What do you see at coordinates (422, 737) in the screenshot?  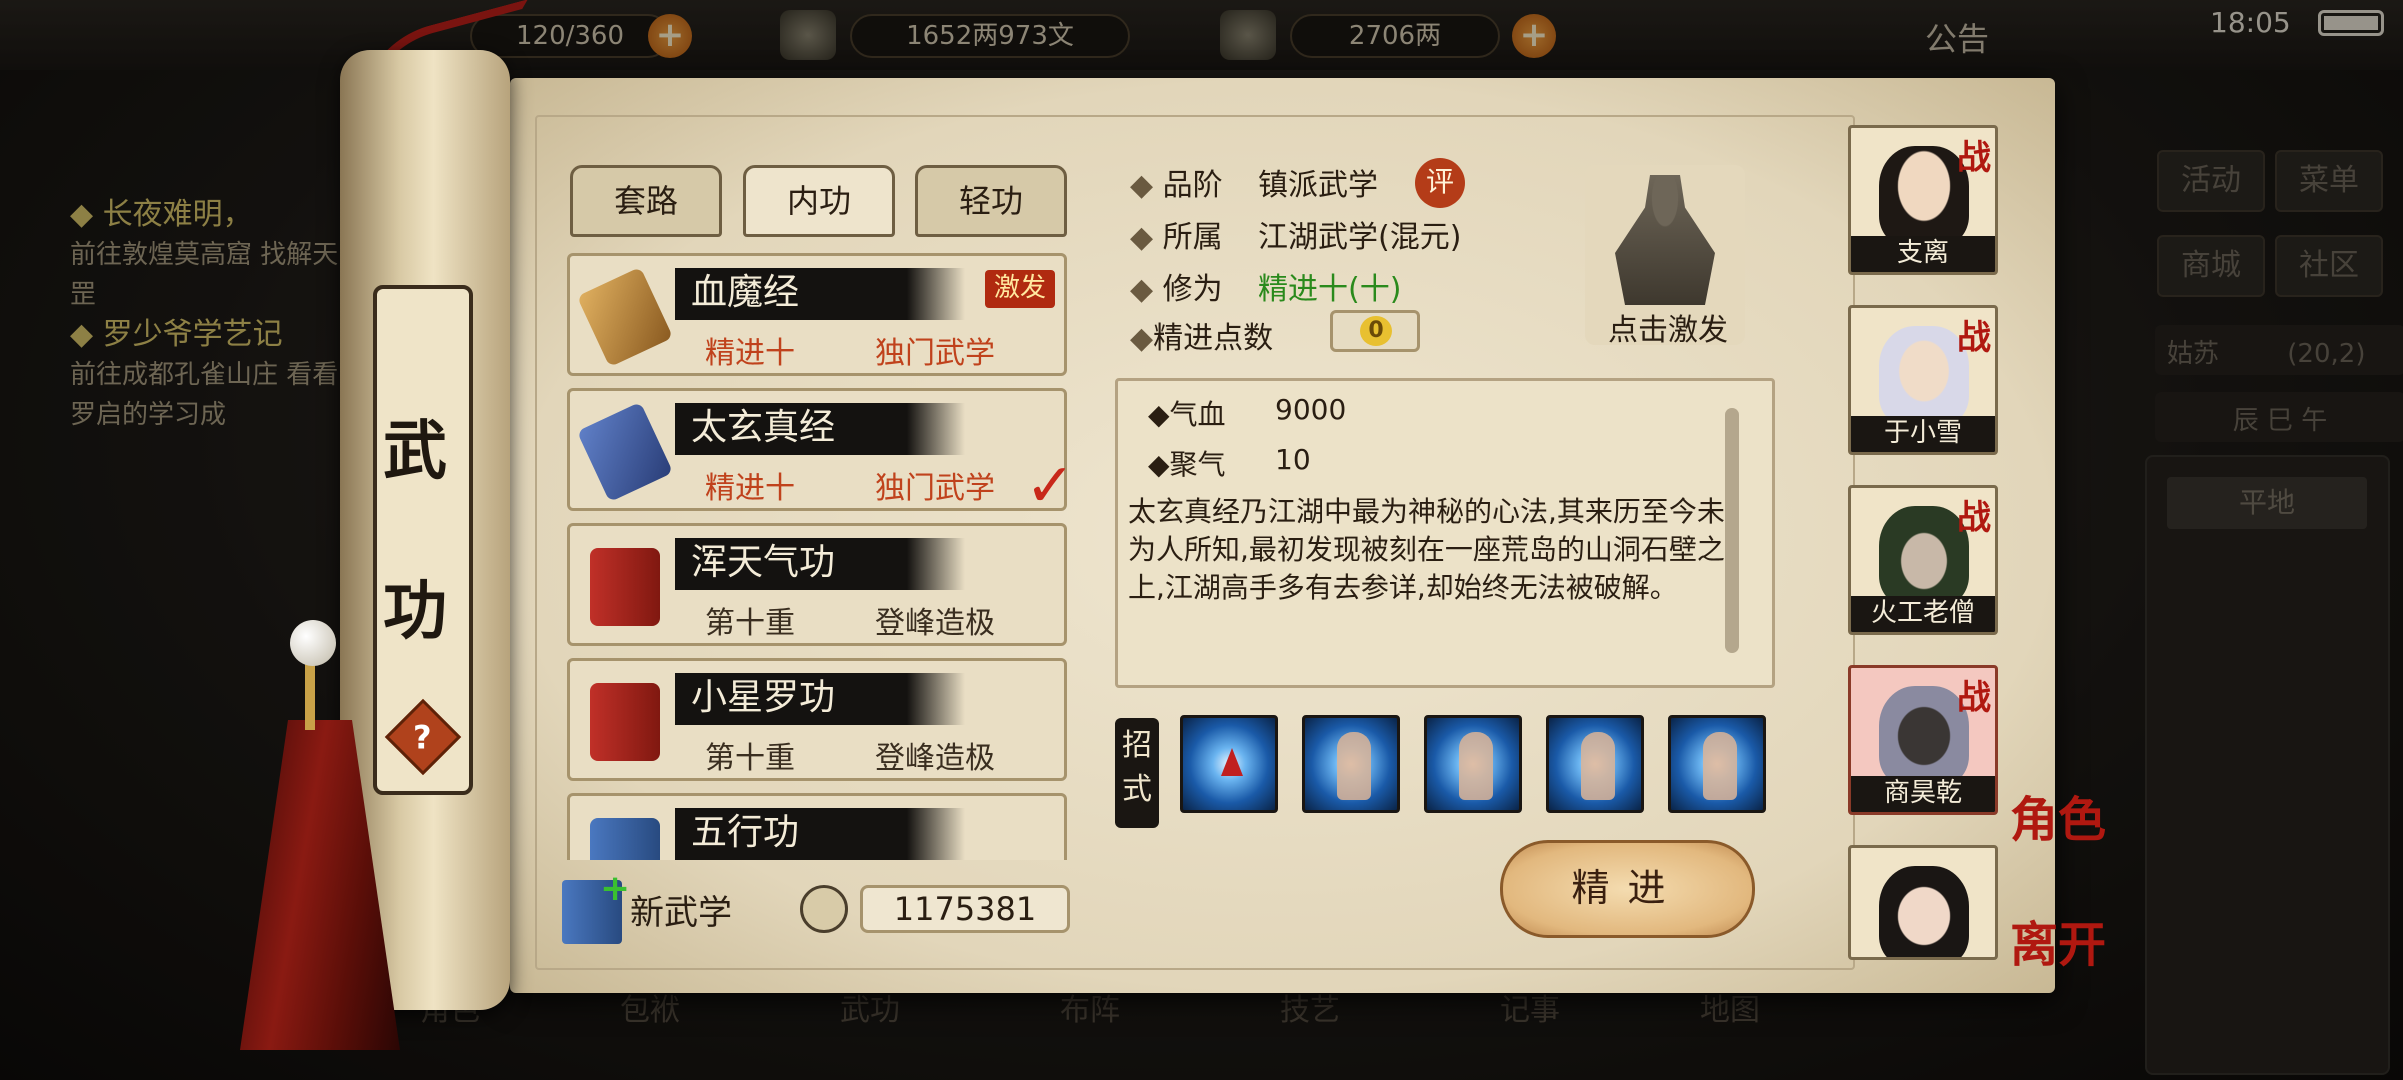 I see `help-icon: ?` at bounding box center [422, 737].